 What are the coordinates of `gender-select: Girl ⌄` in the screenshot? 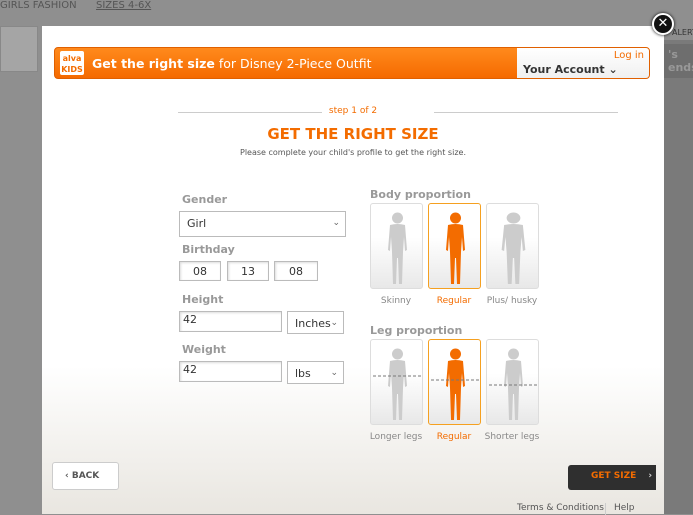 It's located at (262, 224).